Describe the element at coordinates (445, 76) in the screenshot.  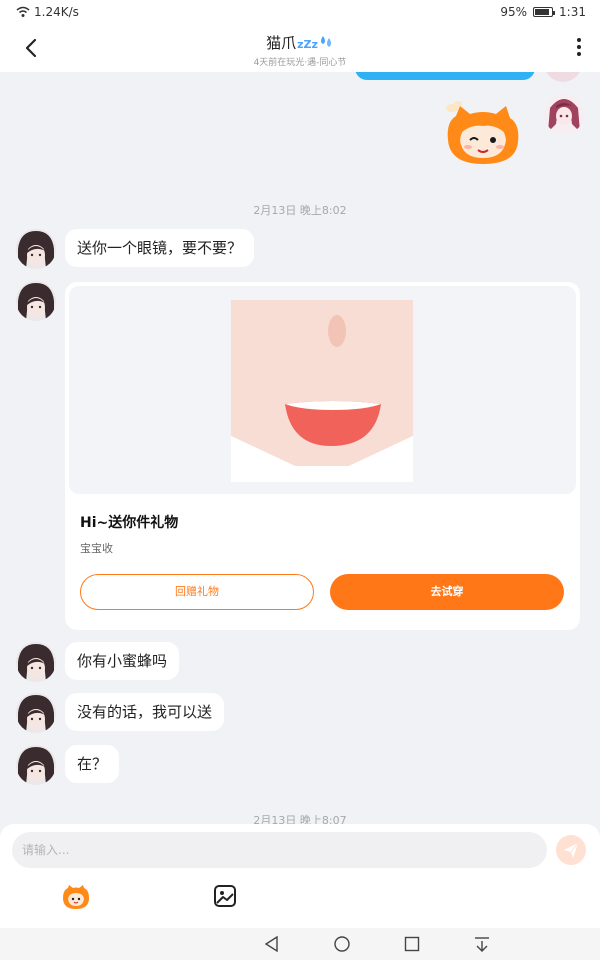
I see `my-message-bubble` at that location.